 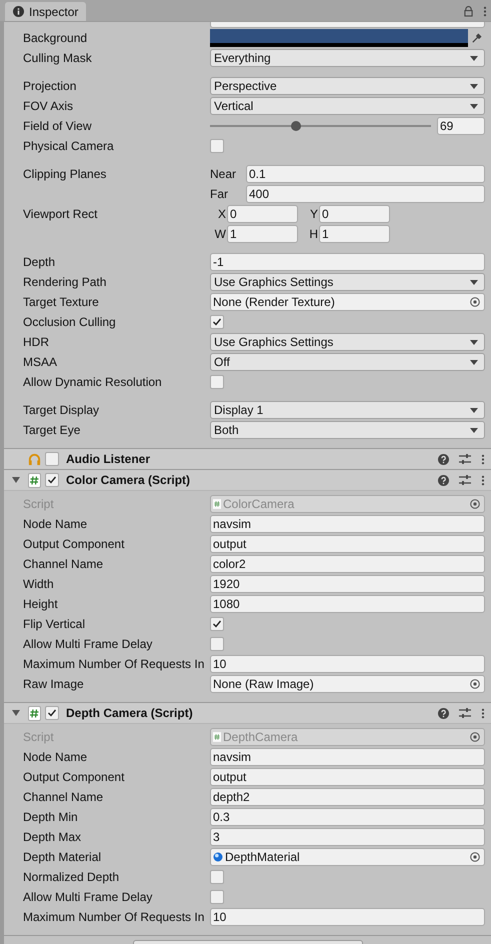 What do you see at coordinates (65, 282) in the screenshot?
I see `field-label: Rendering Path` at bounding box center [65, 282].